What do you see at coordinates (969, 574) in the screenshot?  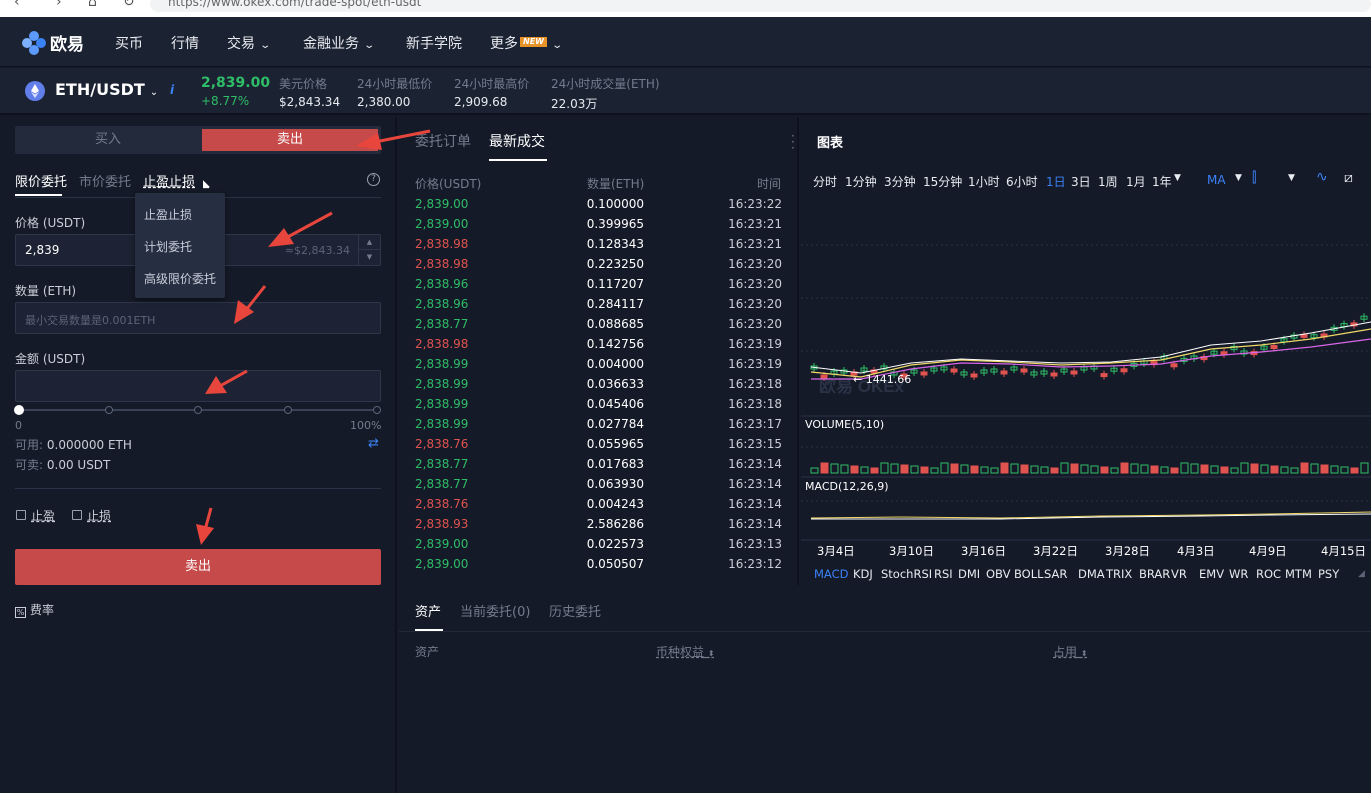 I see `indicator-option: DMI` at bounding box center [969, 574].